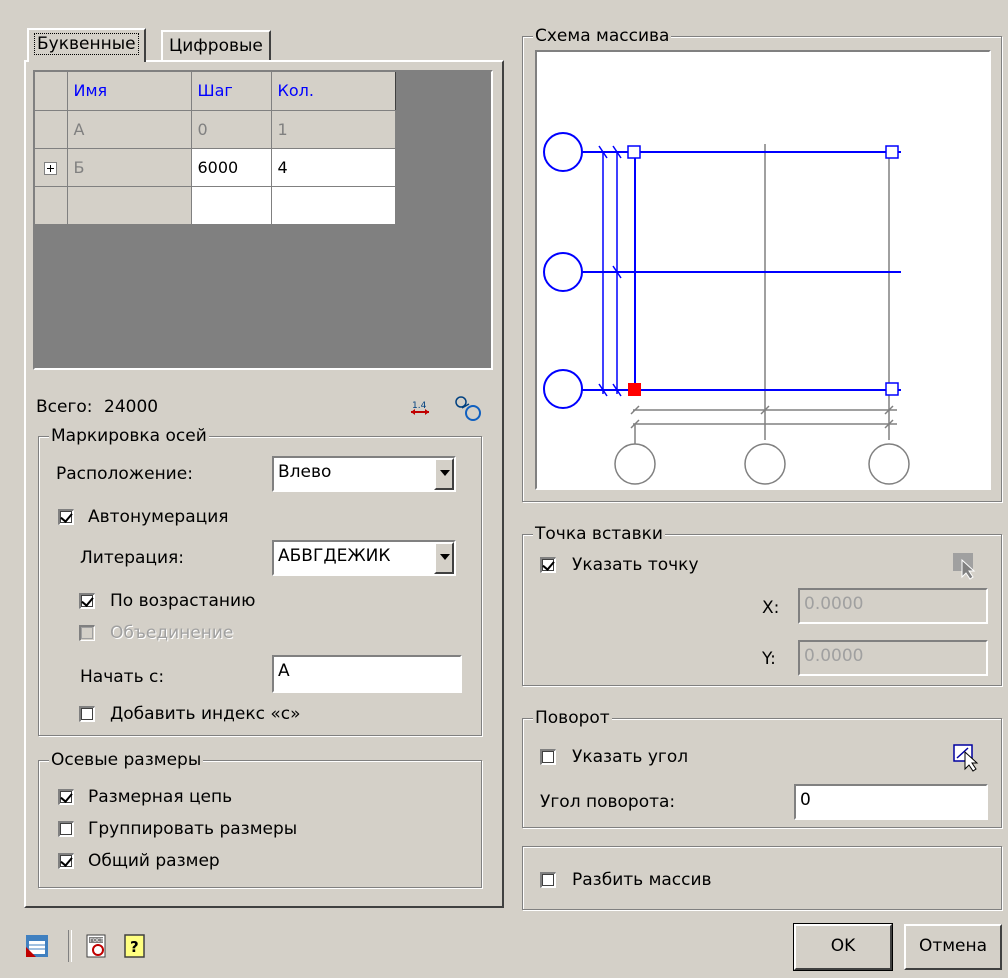 Image resolution: width=1008 pixels, height=978 pixels. I want to click on col-header-count: Кол., so click(333, 91).